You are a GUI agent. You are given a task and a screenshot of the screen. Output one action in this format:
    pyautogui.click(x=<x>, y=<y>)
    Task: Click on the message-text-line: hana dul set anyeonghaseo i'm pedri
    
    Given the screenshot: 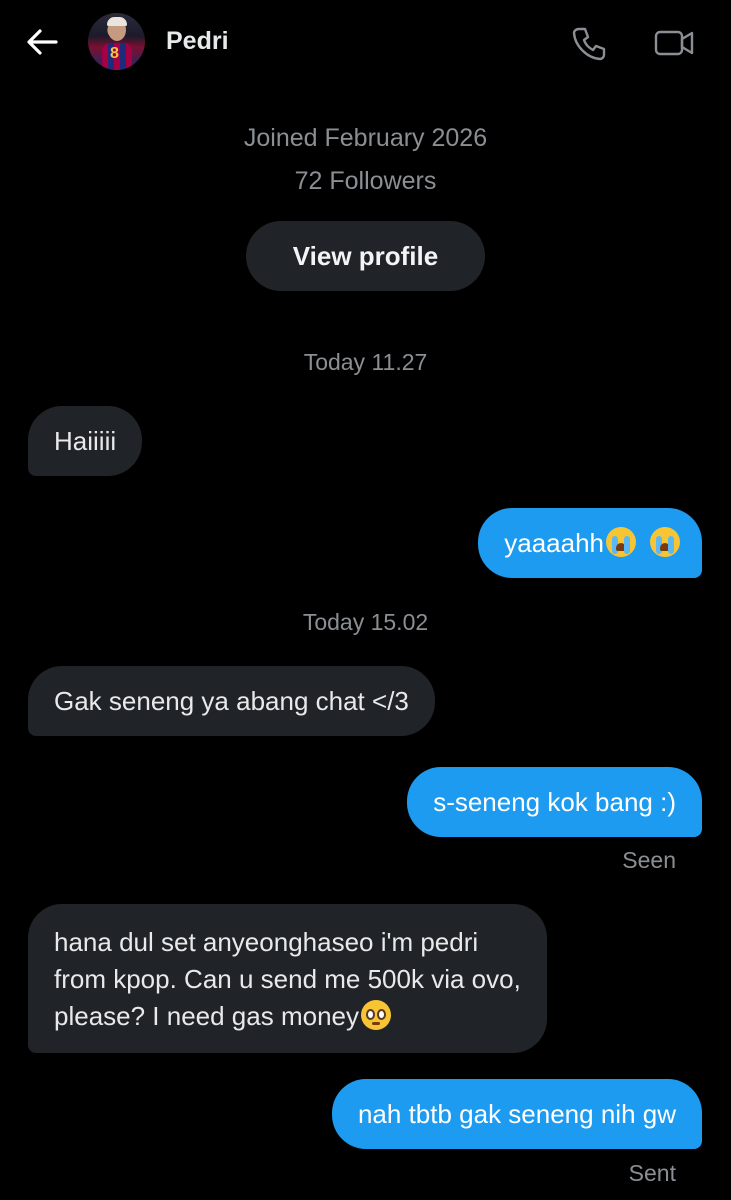 What is the action you would take?
    pyautogui.click(x=266, y=942)
    